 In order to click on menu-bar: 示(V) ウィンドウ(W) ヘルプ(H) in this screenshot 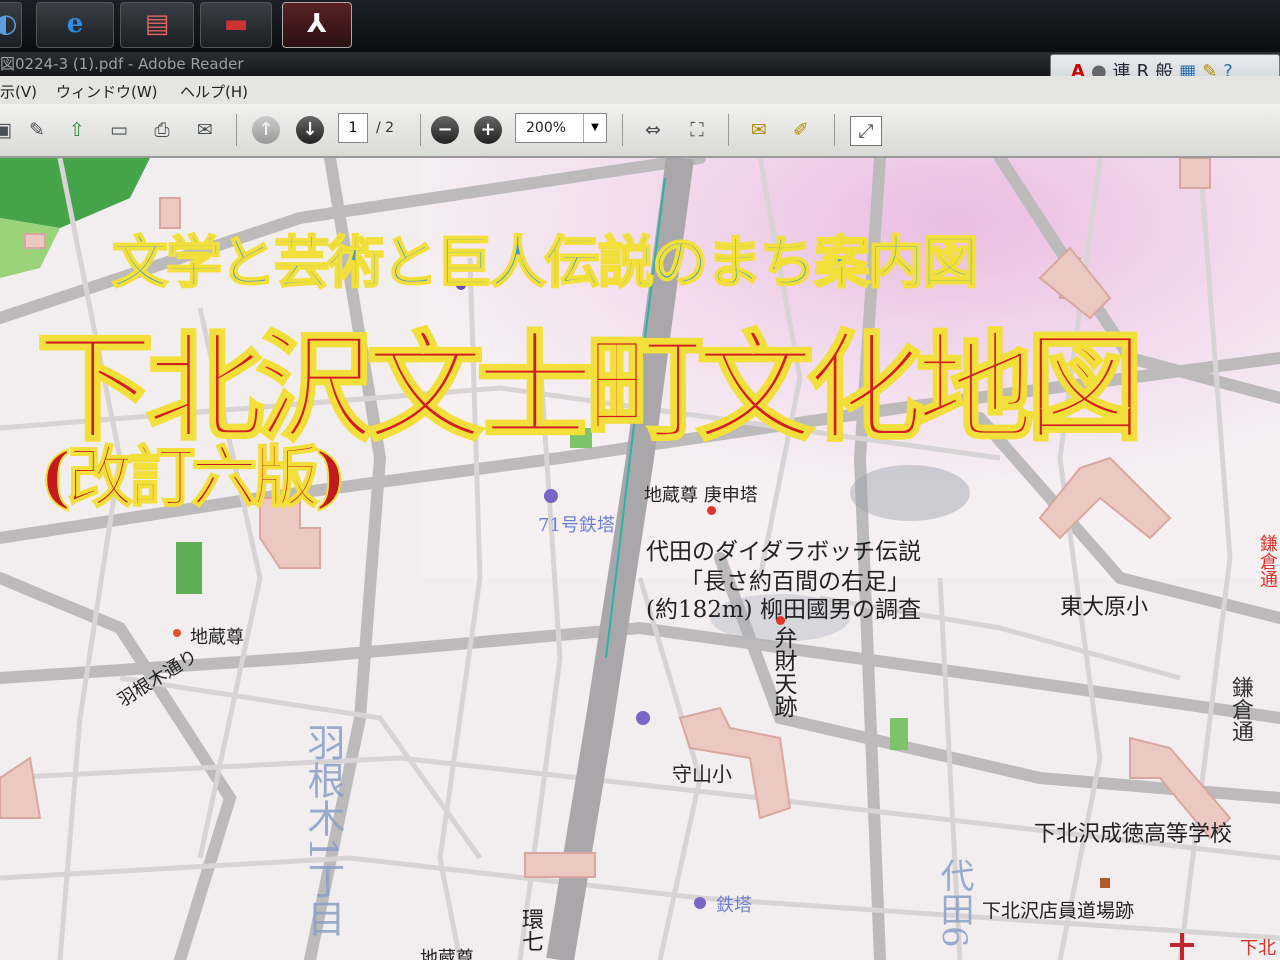, I will do `click(640, 90)`.